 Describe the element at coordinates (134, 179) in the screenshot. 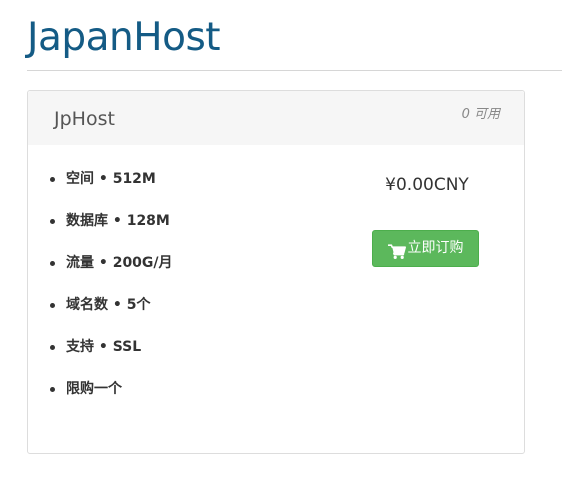

I see `feature-value: 512M` at that location.